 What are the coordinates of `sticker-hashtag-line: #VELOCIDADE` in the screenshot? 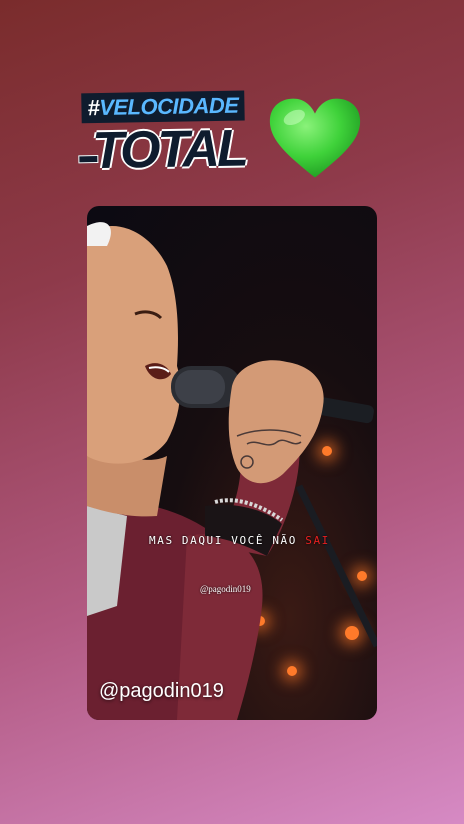 It's located at (163, 107).